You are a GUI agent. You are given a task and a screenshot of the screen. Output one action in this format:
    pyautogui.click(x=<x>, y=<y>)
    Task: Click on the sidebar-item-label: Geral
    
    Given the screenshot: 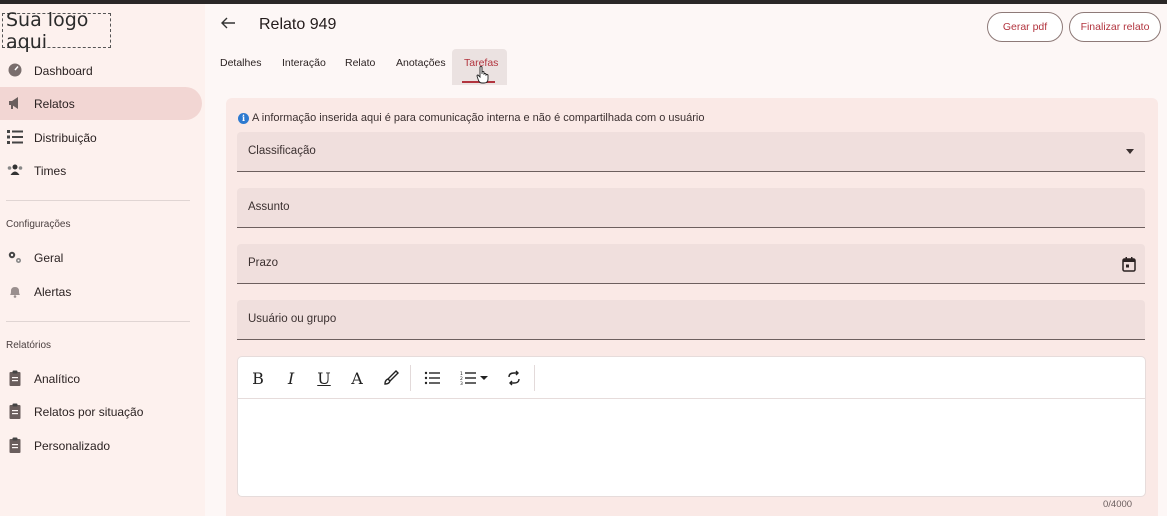 What is the action you would take?
    pyautogui.click(x=49, y=257)
    